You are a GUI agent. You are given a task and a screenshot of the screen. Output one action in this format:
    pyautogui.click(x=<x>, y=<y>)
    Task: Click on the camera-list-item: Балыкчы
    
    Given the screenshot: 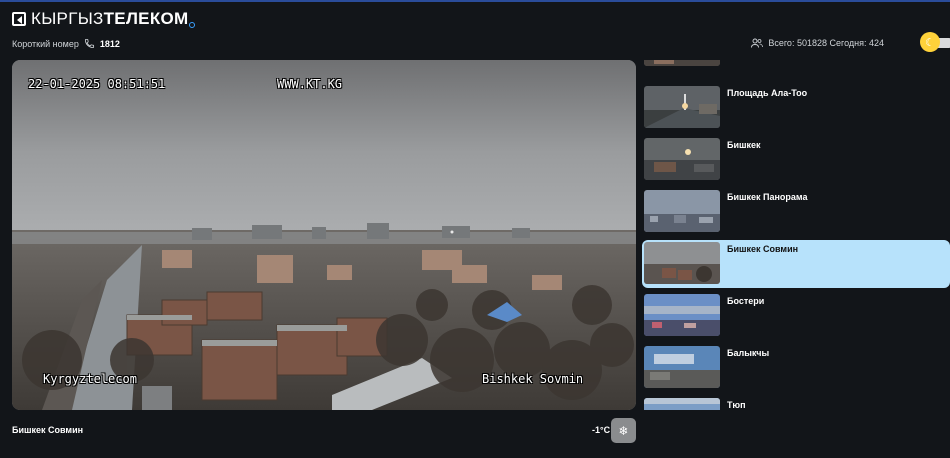 What is the action you would take?
    pyautogui.click(x=796, y=368)
    